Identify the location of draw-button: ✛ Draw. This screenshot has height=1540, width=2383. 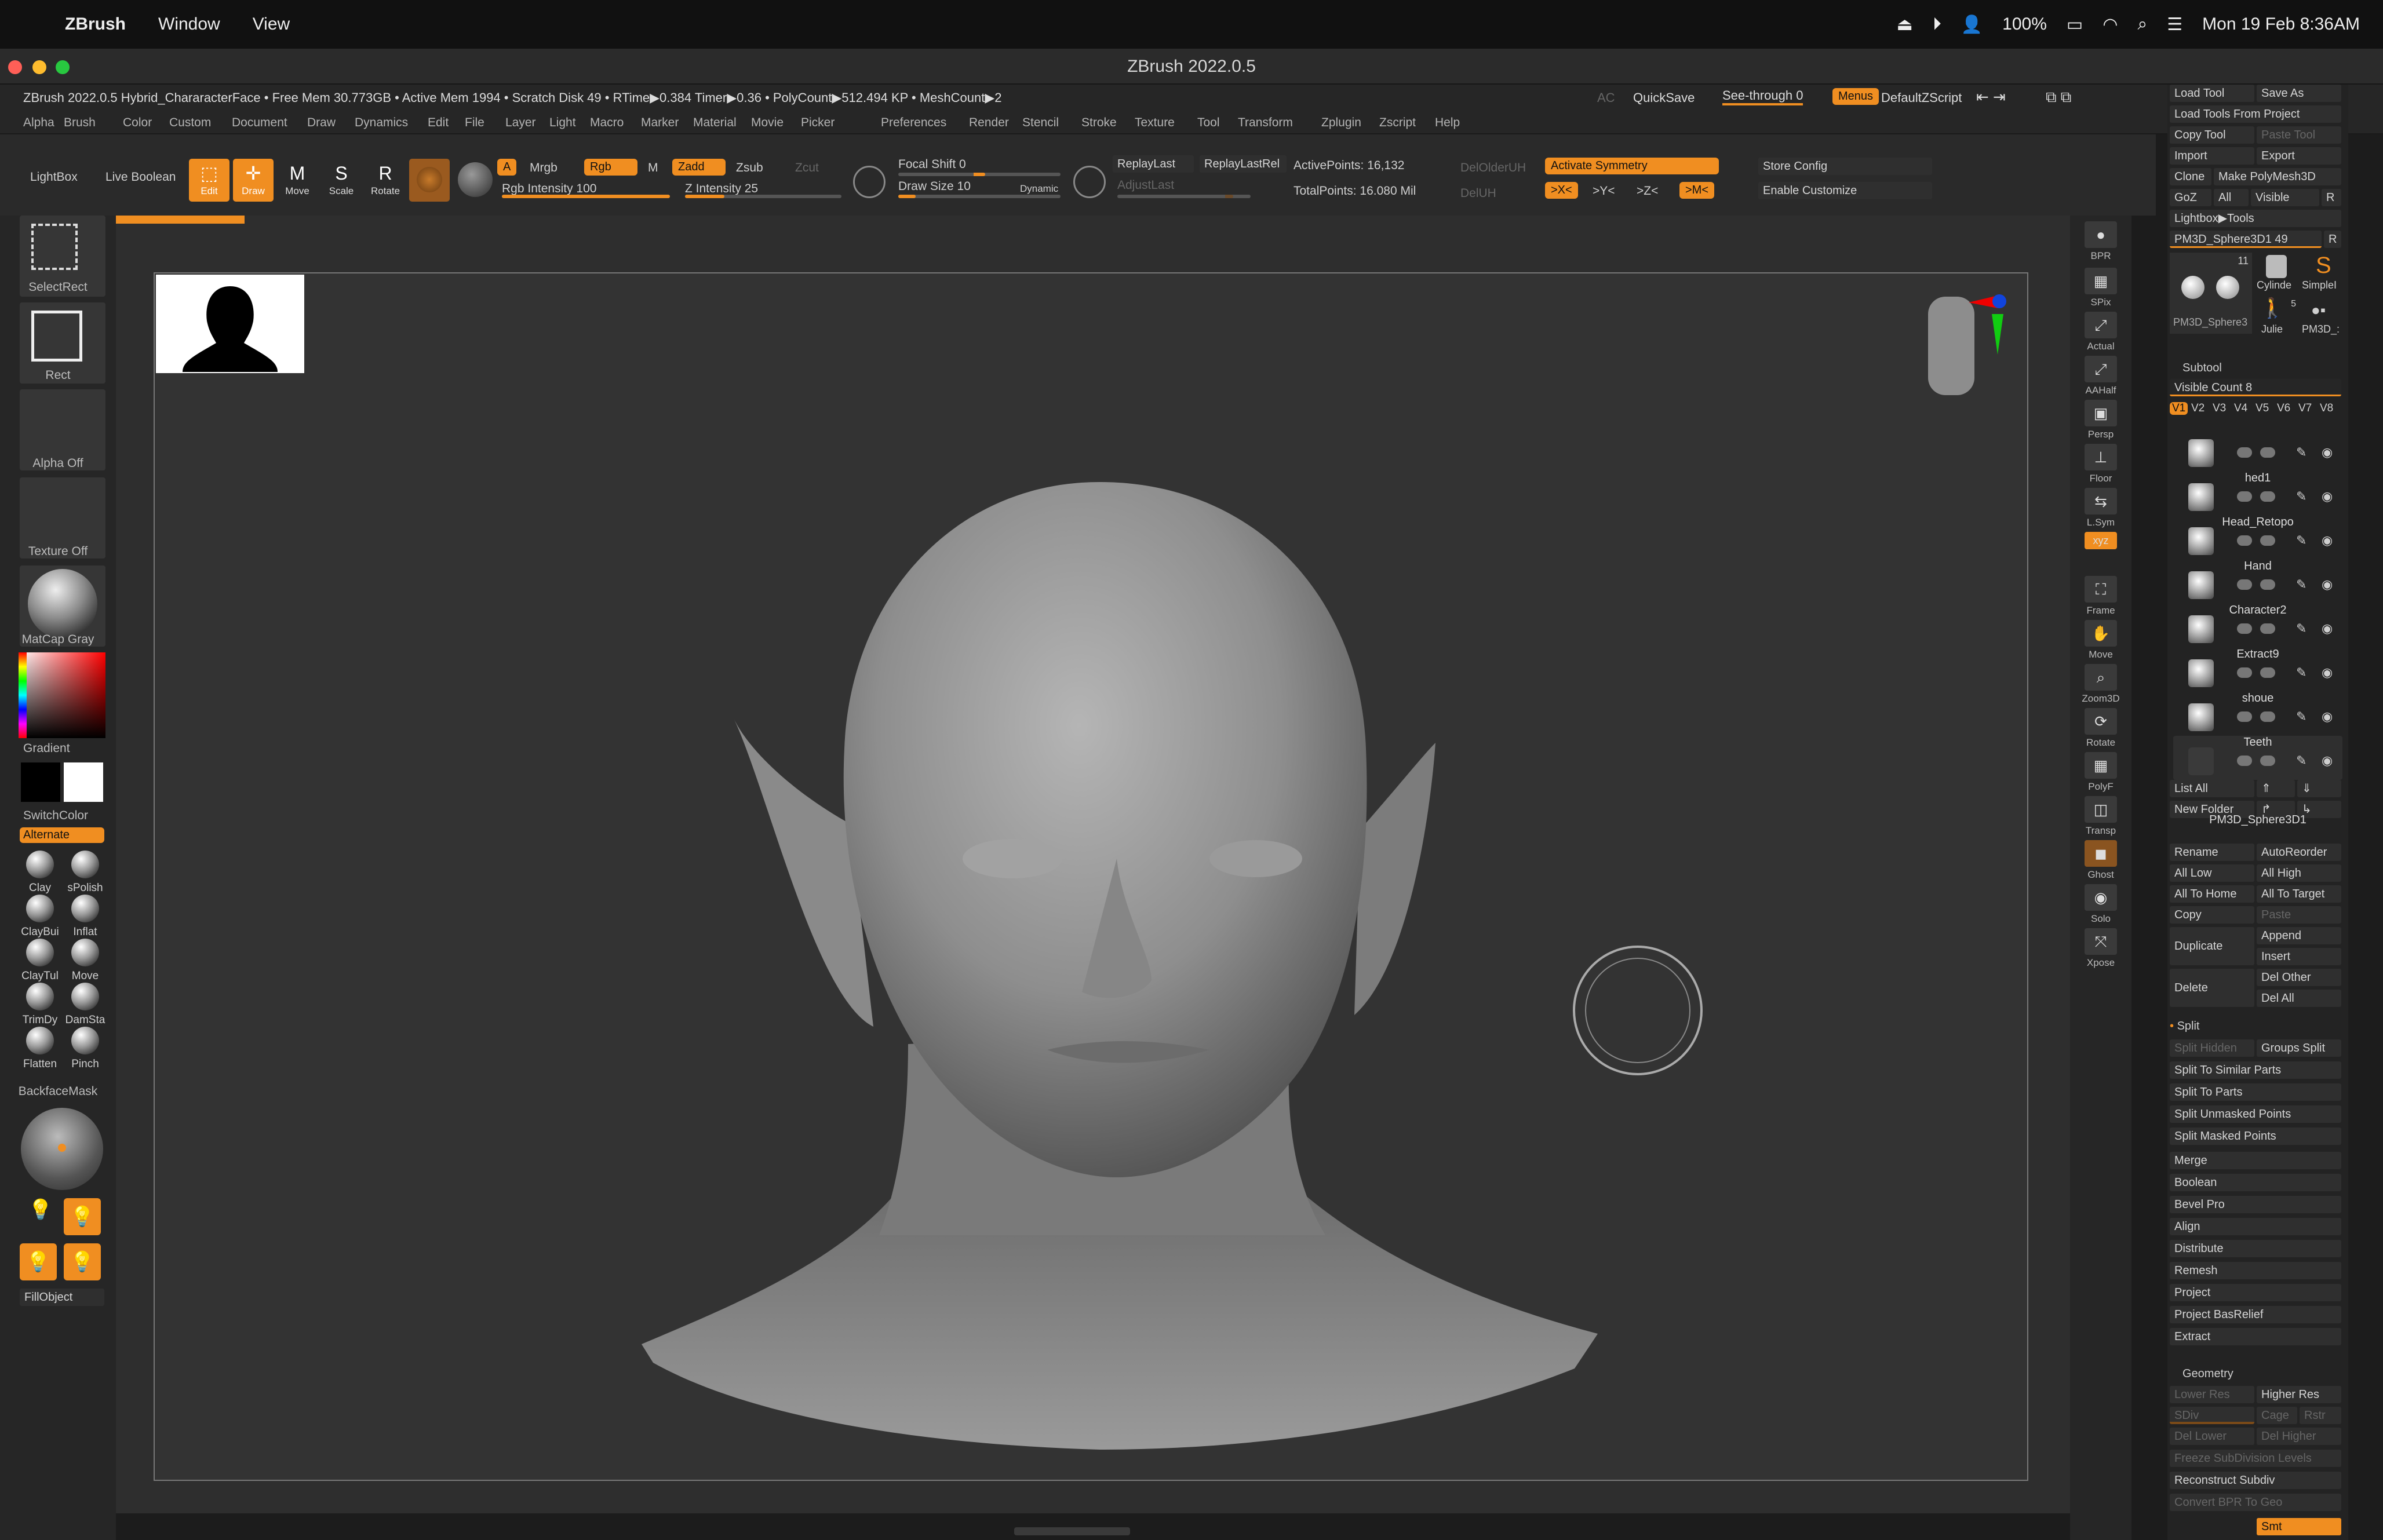
(254, 181).